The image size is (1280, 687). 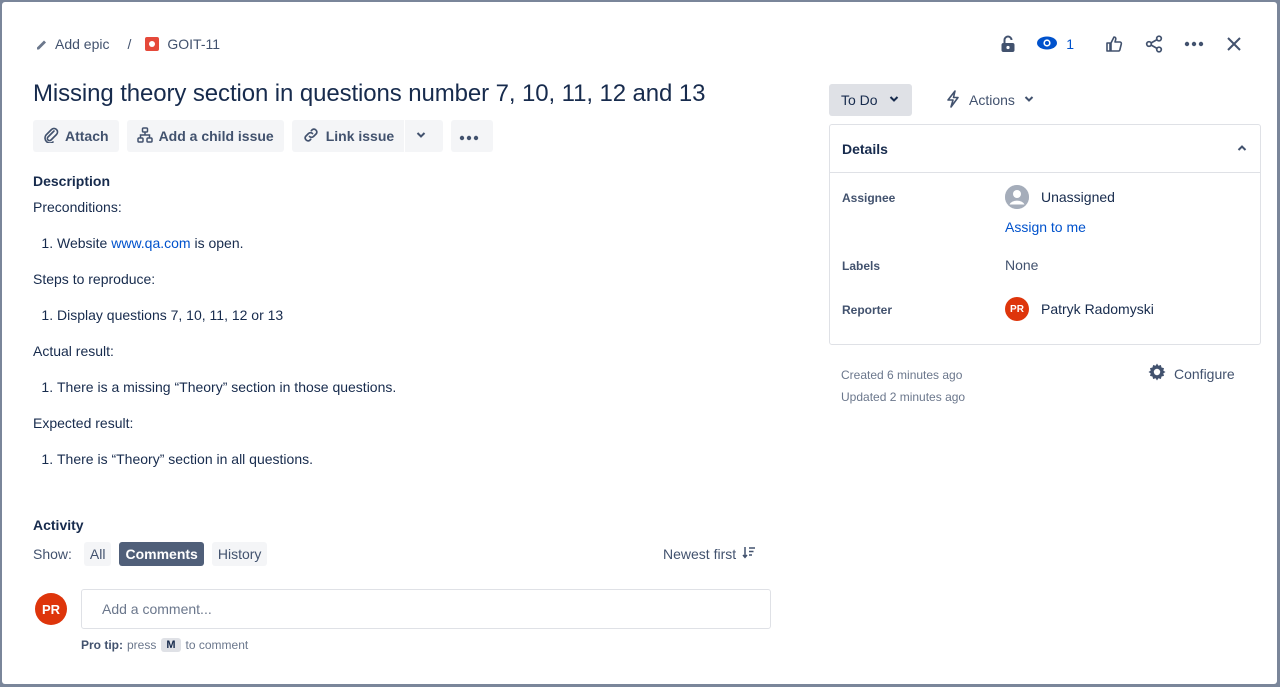 What do you see at coordinates (360, 136) in the screenshot?
I see `link-issue-label: Link issue` at bounding box center [360, 136].